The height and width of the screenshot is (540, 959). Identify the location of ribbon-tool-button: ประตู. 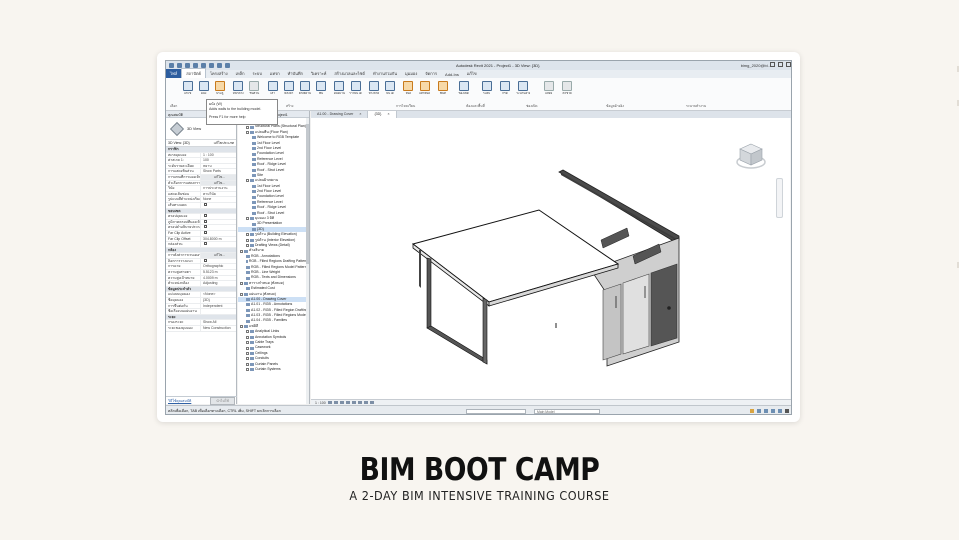
(220, 88).